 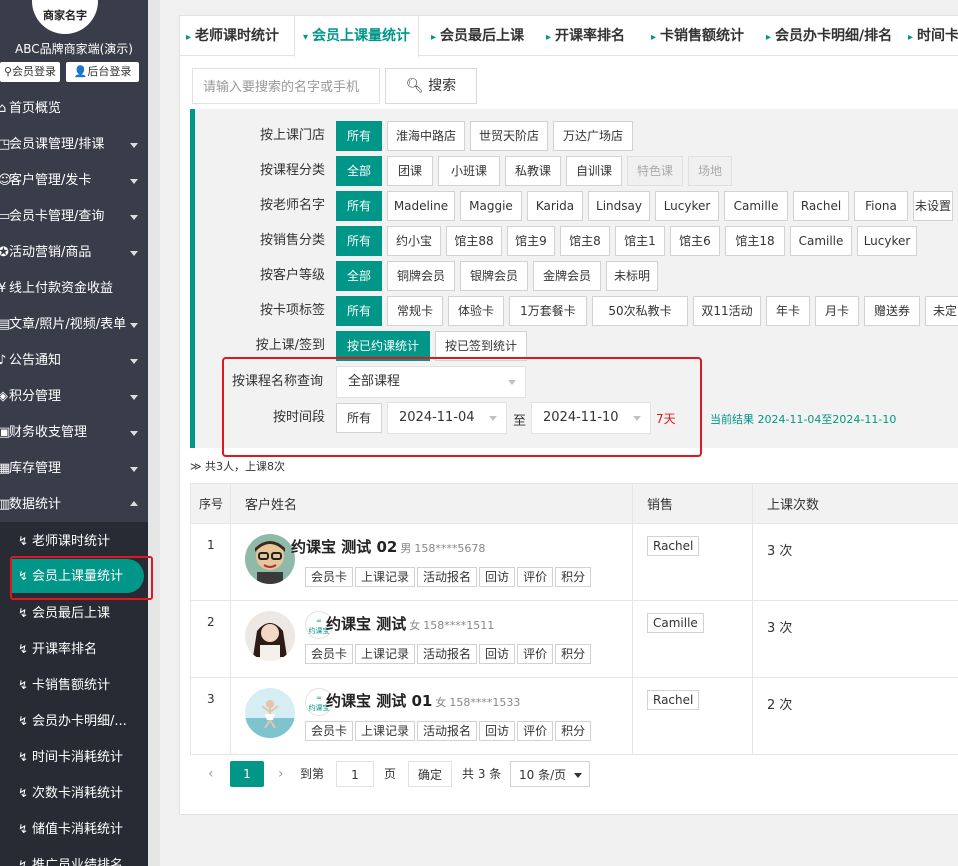 I want to click on filter-option-store: 淮海中路店, so click(x=426, y=136).